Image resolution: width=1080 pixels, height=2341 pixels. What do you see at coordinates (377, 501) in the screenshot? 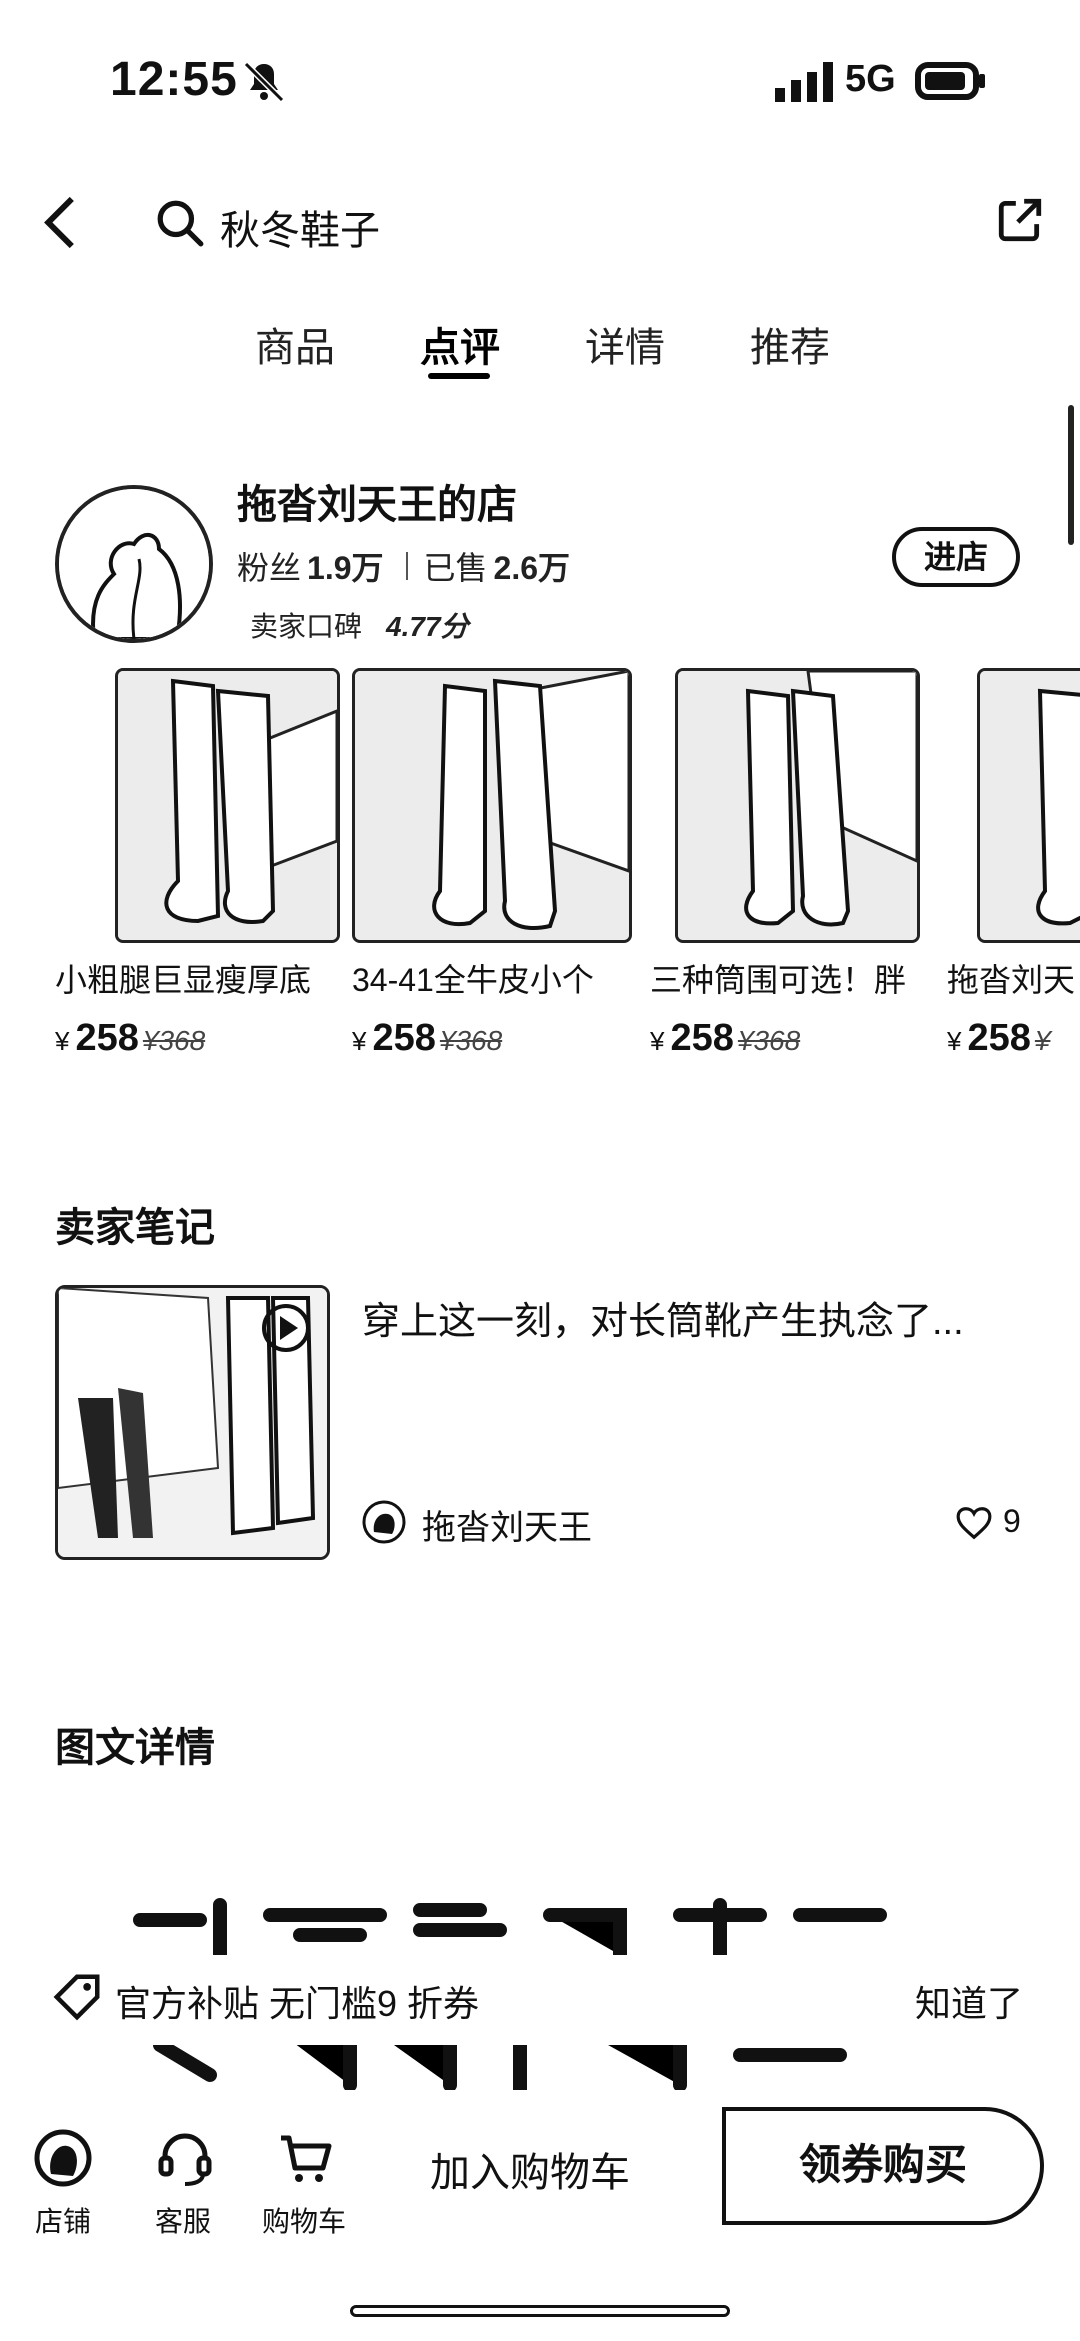
I see `shop-name: 拖沓刘天王的店` at bounding box center [377, 501].